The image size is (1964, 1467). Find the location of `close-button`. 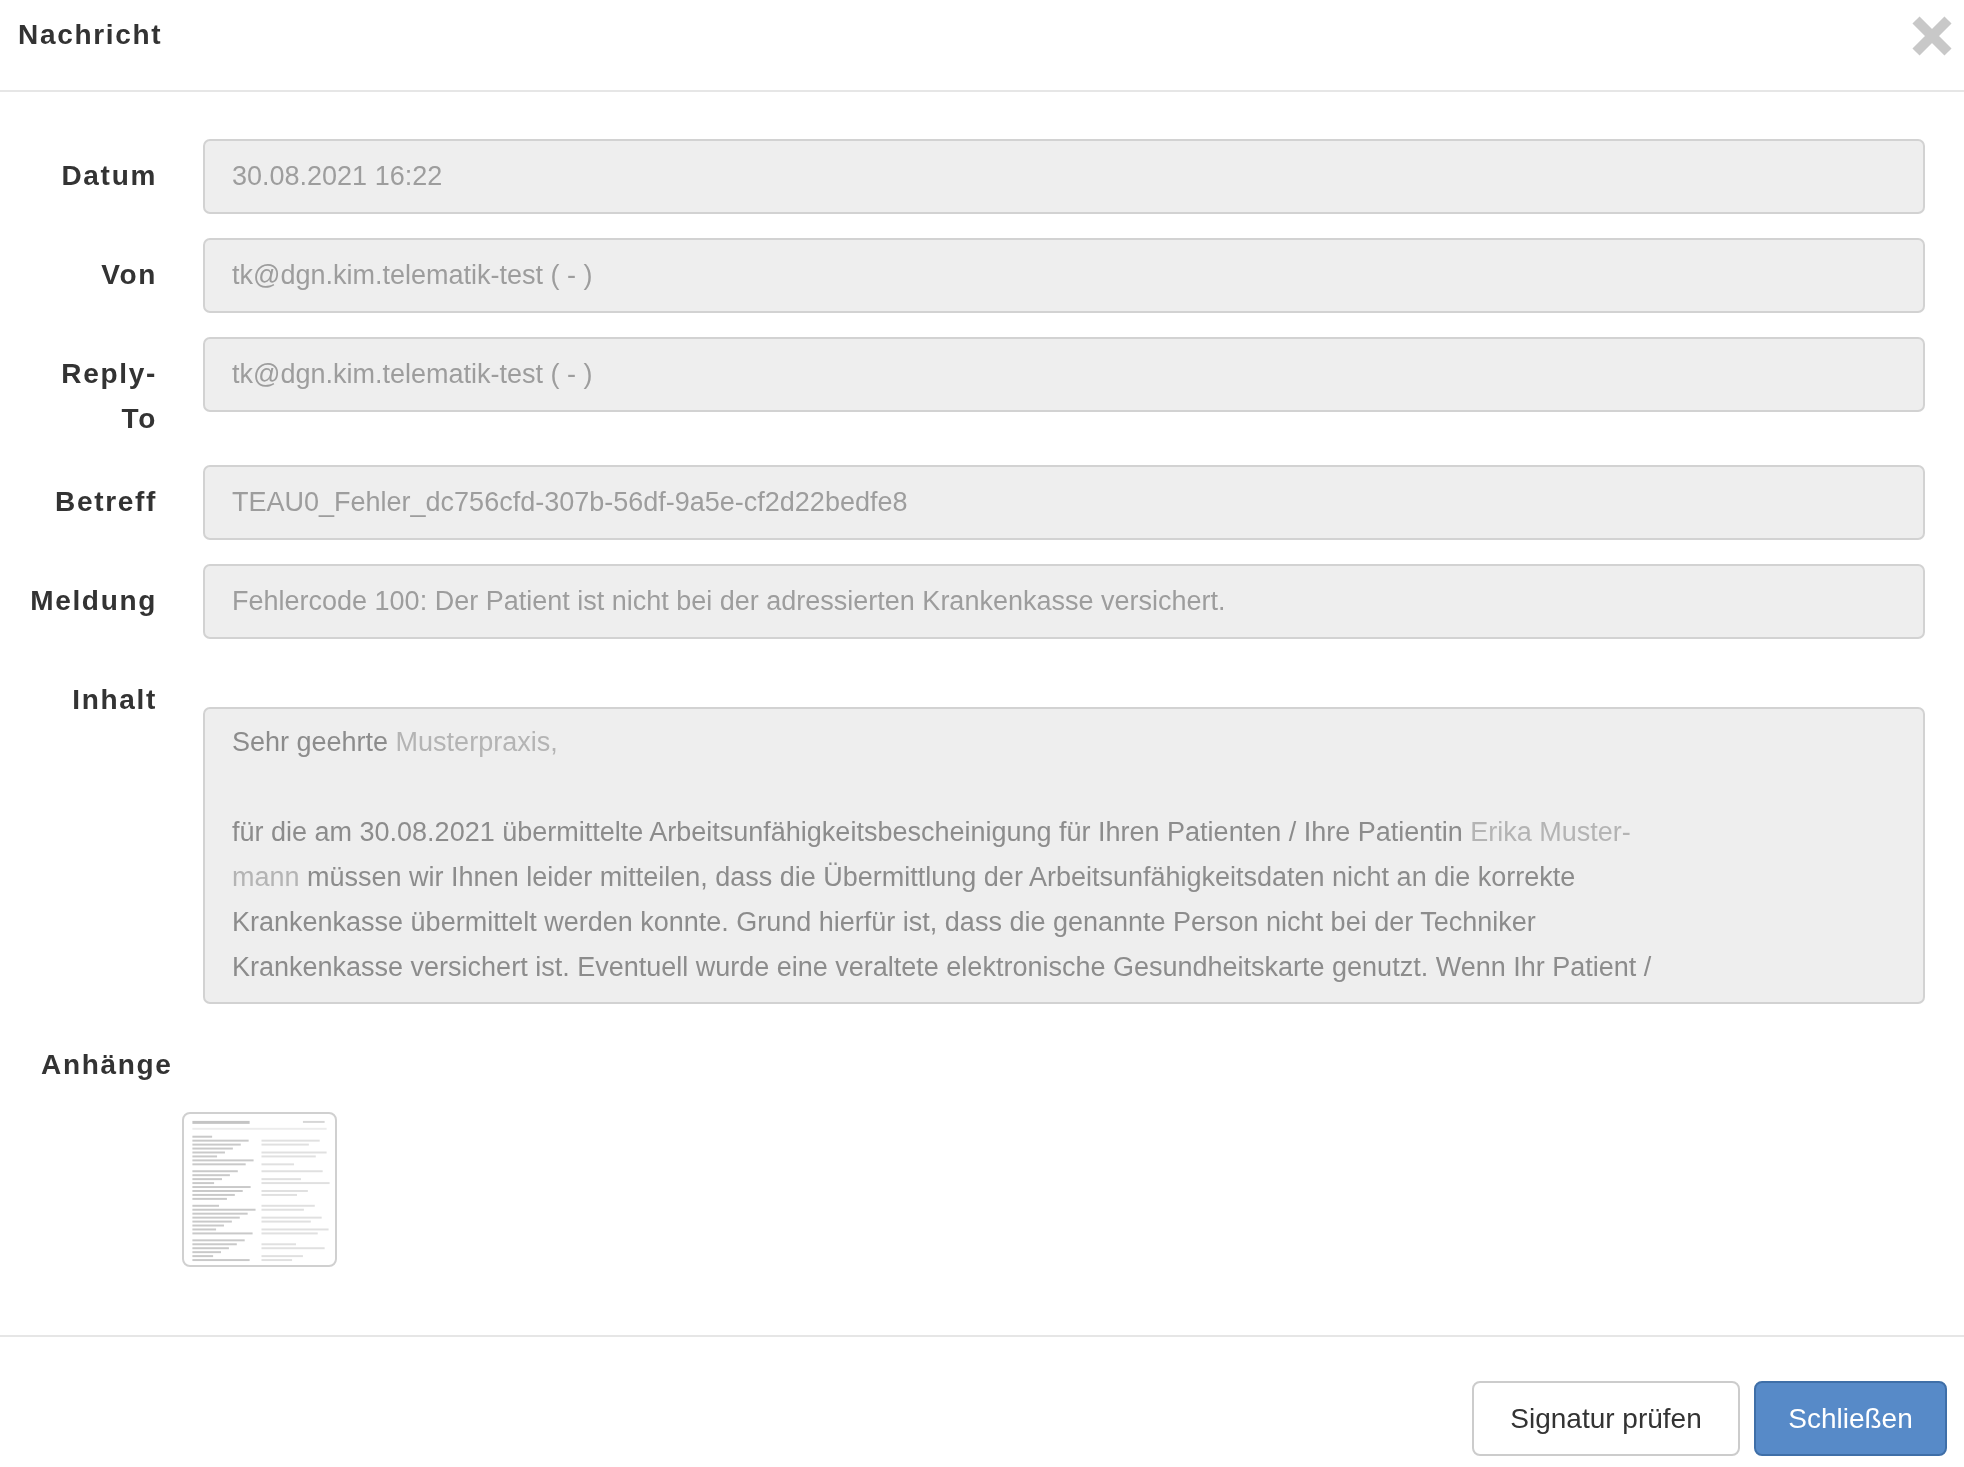

close-button is located at coordinates (1932, 36).